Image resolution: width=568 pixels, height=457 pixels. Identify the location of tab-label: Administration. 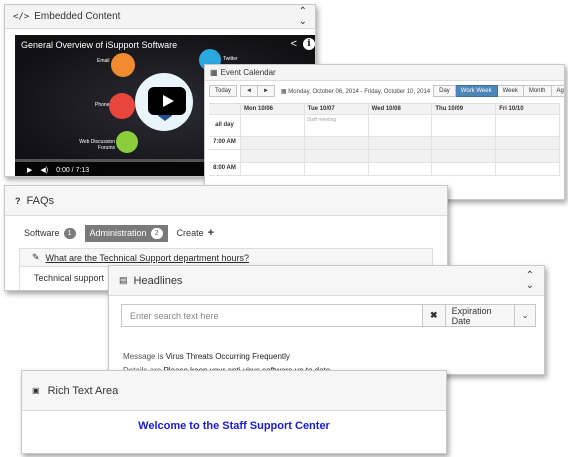
(118, 233).